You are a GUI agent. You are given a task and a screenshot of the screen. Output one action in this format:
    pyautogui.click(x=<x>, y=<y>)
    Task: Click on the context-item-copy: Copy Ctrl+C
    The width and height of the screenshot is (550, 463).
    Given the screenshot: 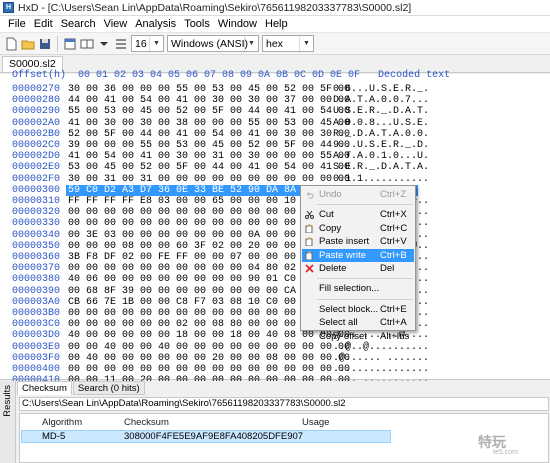 What is the action you would take?
    pyautogui.click(x=358, y=228)
    